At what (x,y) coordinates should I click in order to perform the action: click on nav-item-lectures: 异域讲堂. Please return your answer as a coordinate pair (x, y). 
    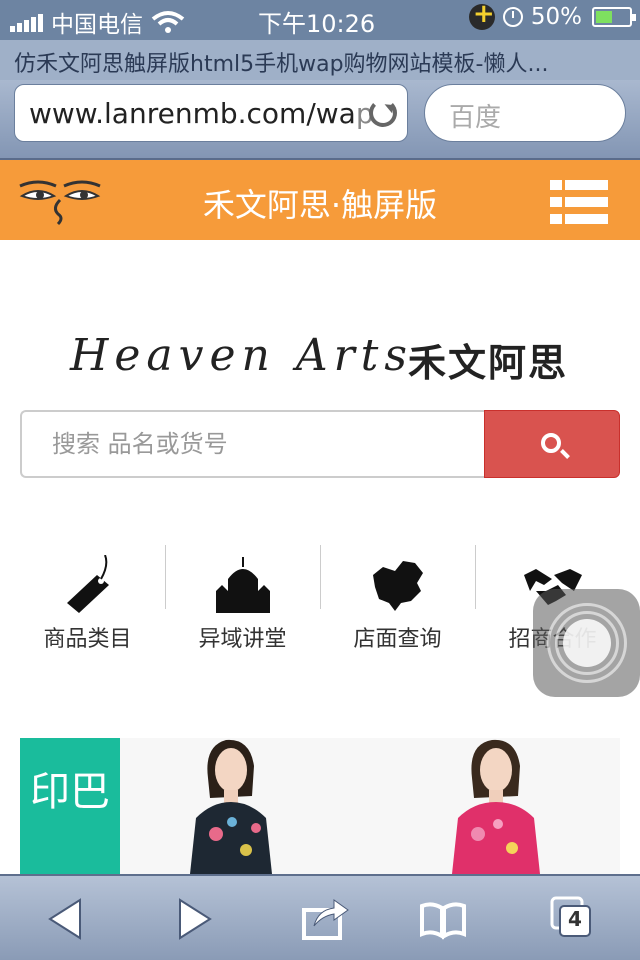
    Looking at the image, I should click on (242, 602).